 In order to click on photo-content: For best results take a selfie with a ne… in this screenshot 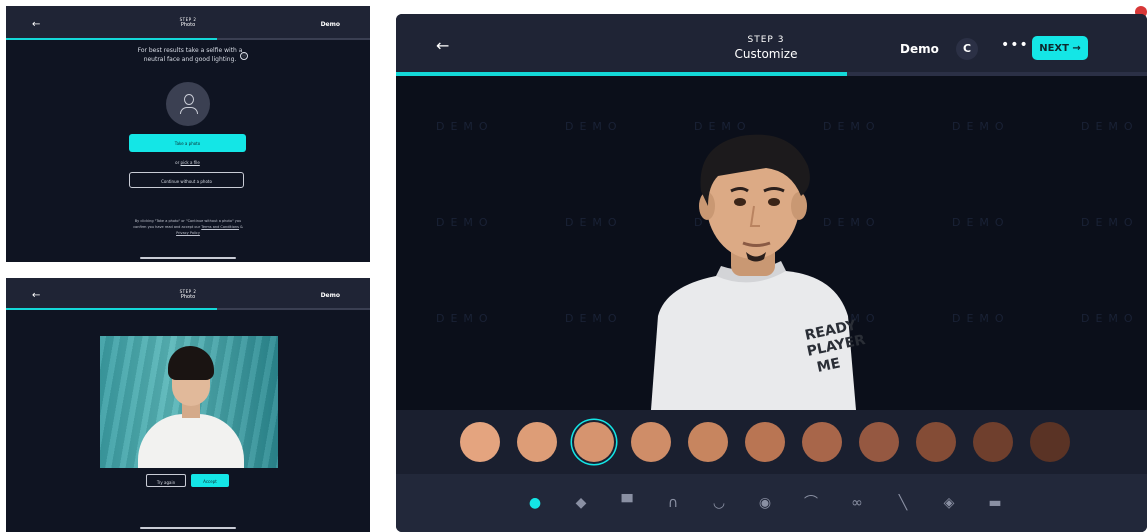, I will do `click(188, 151)`.